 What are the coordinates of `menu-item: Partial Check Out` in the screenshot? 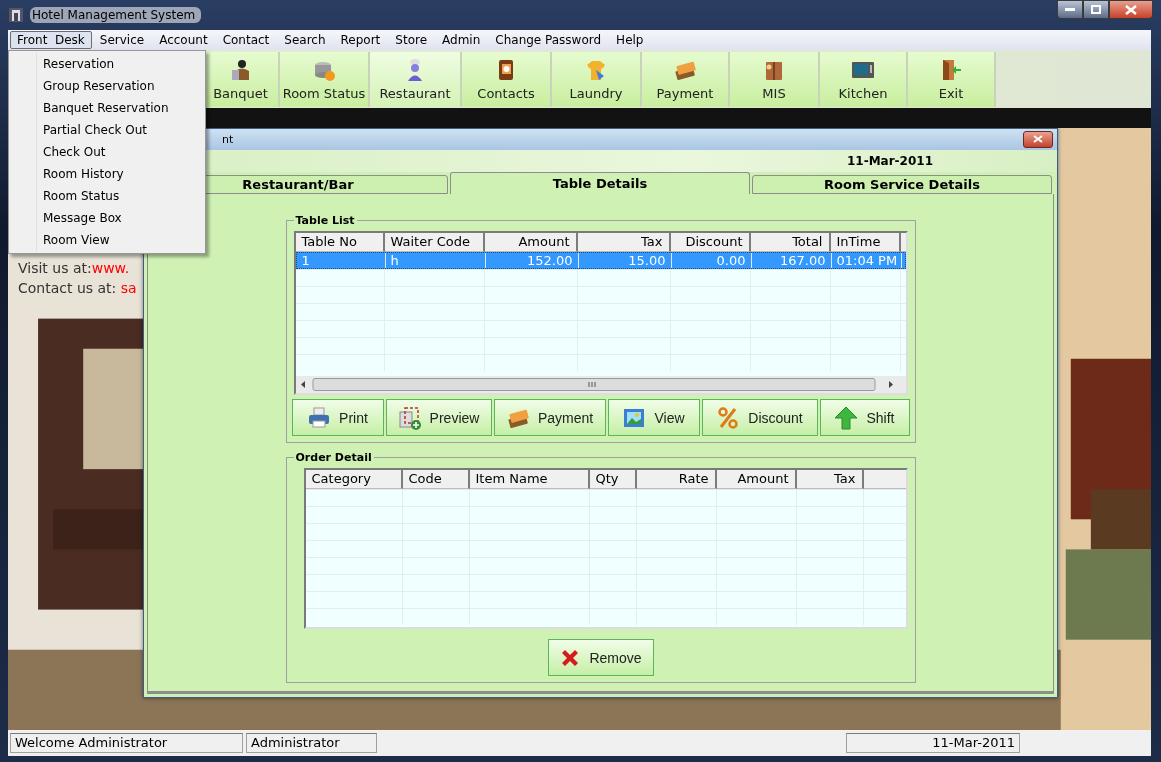 It's located at (107, 130).